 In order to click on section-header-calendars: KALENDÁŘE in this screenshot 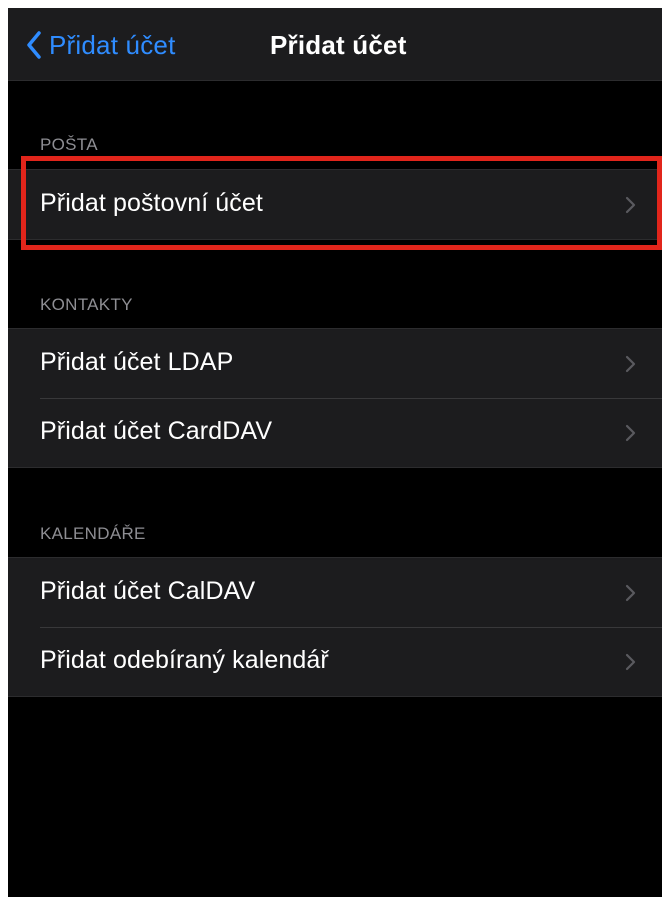, I will do `click(93, 533)`.